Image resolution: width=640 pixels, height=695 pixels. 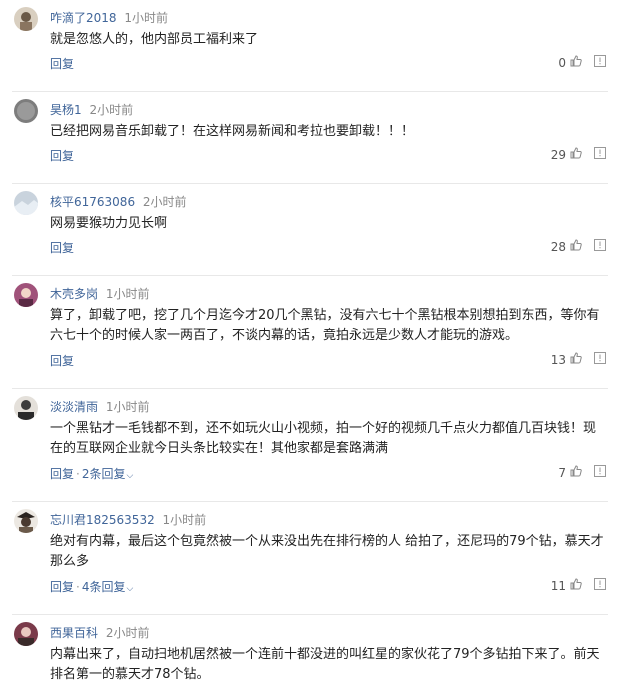 I want to click on comment-meta: 昊杨1 2小时前, so click(x=91, y=109).